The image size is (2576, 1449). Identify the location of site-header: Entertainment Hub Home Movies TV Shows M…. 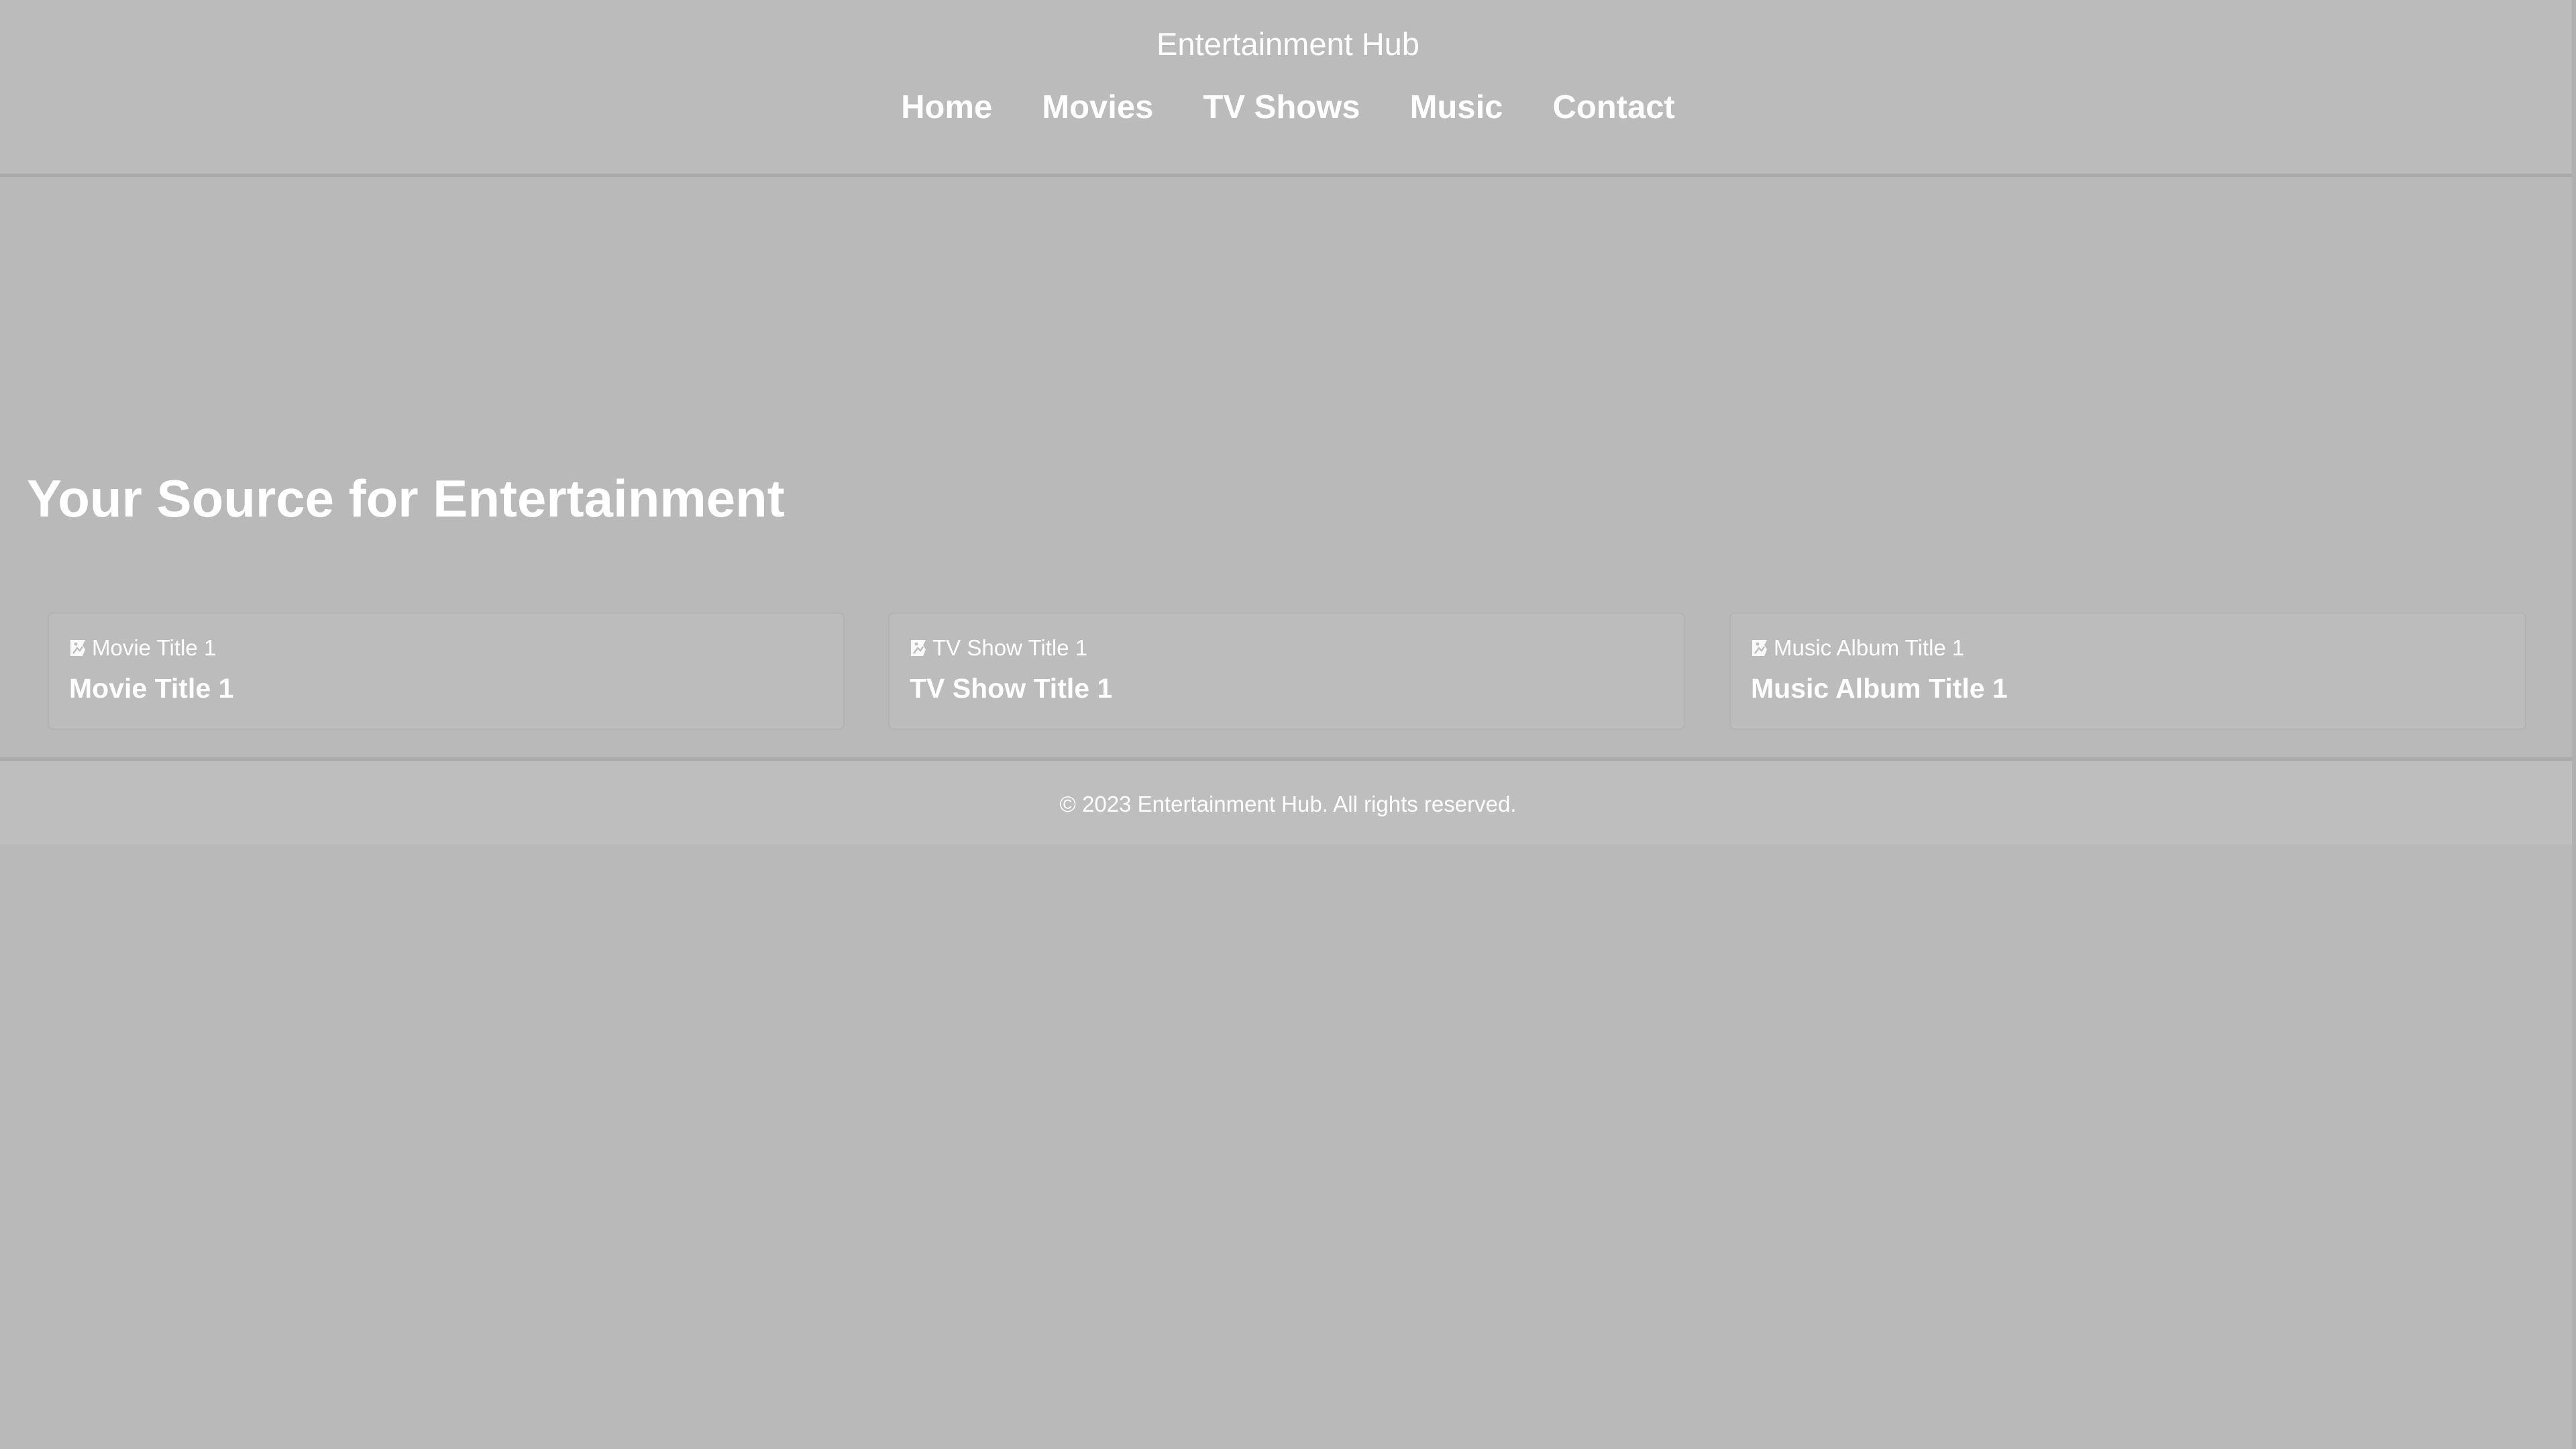
(1288, 88).